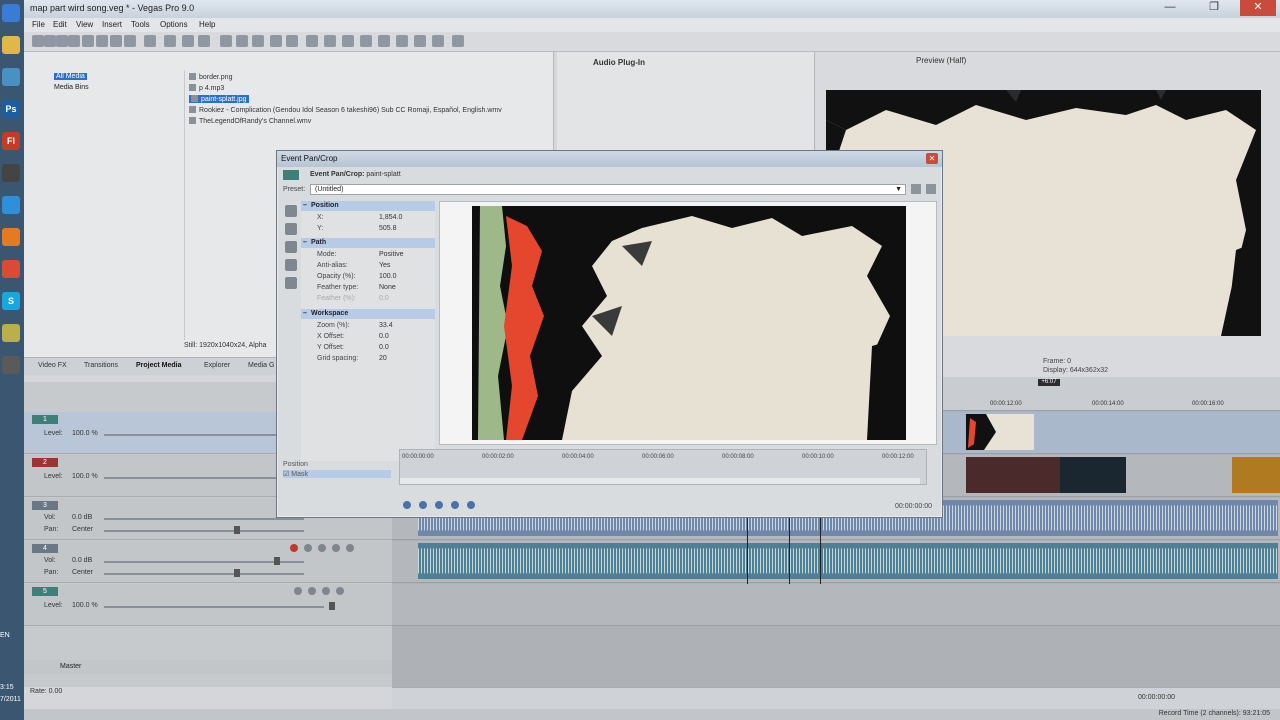 This screenshot has height=720, width=1280. I want to click on move-tool-icon, so click(291, 283).